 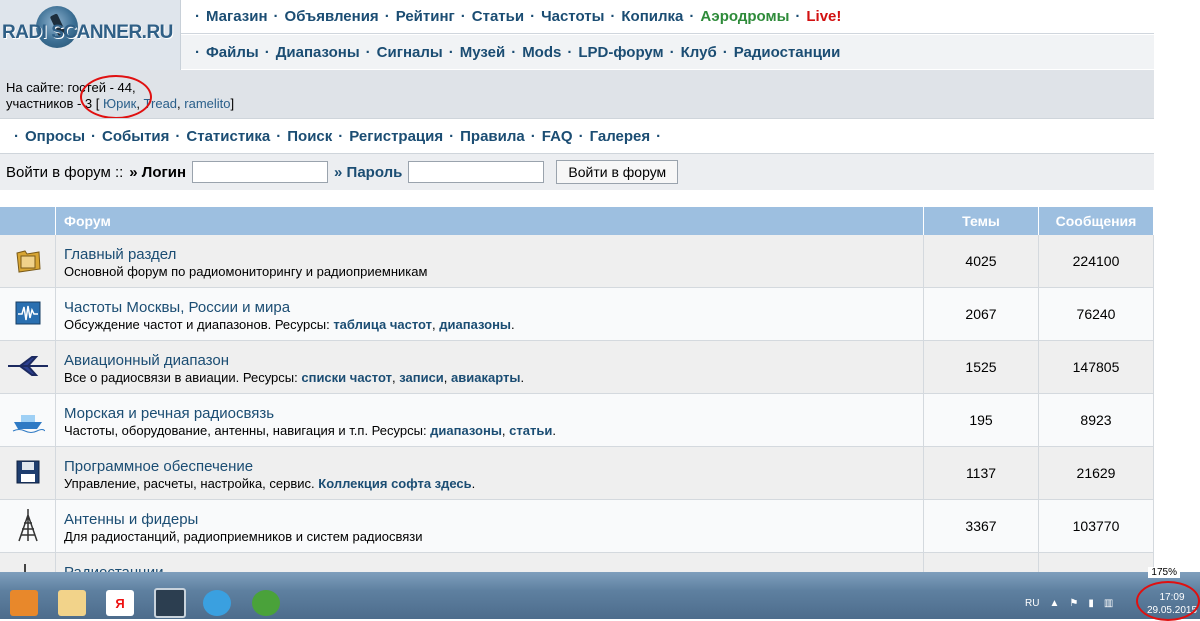 I want to click on subnav-link-4: Регистрация, so click(x=396, y=136).